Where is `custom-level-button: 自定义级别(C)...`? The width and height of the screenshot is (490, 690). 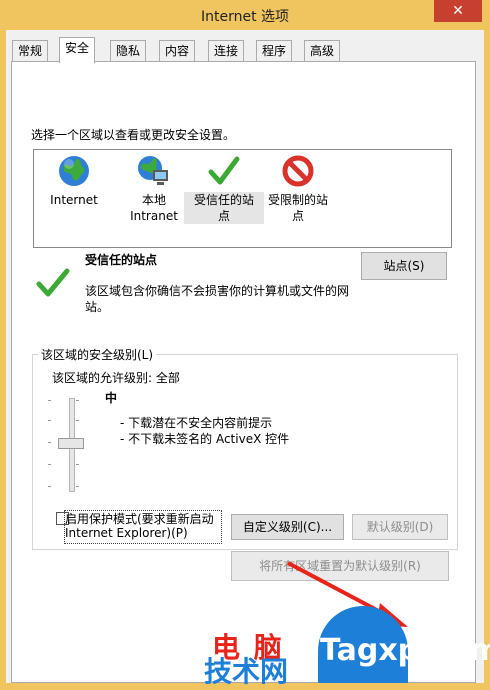
custom-level-button: 自定义级别(C)... is located at coordinates (287, 527).